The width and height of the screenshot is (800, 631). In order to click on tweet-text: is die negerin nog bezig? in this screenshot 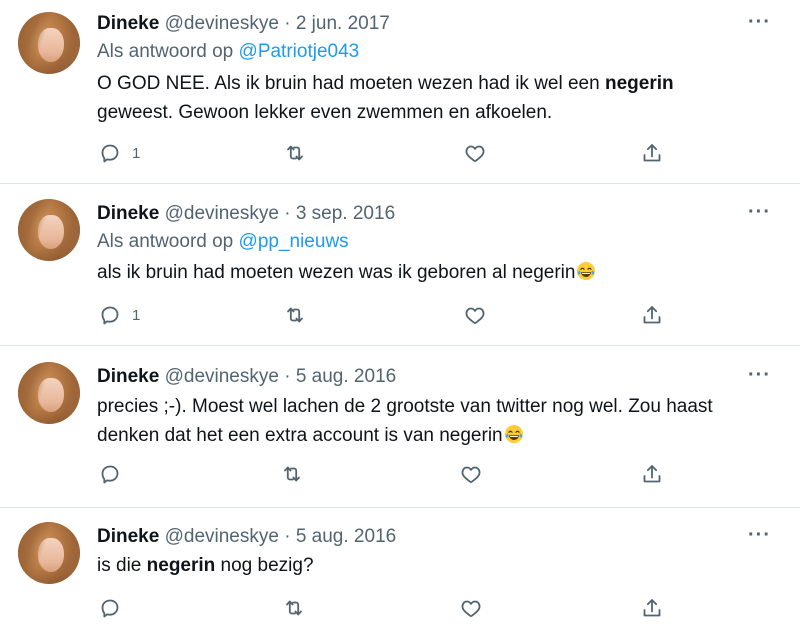, I will do `click(437, 565)`.